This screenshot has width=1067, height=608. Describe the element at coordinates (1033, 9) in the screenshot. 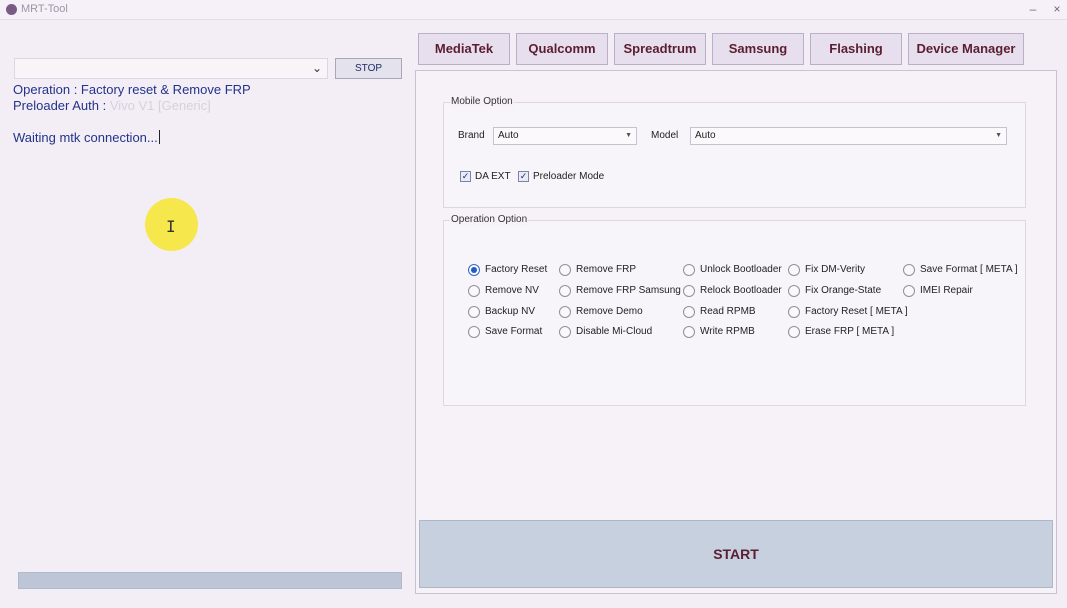

I see `minimize-button: –` at that location.